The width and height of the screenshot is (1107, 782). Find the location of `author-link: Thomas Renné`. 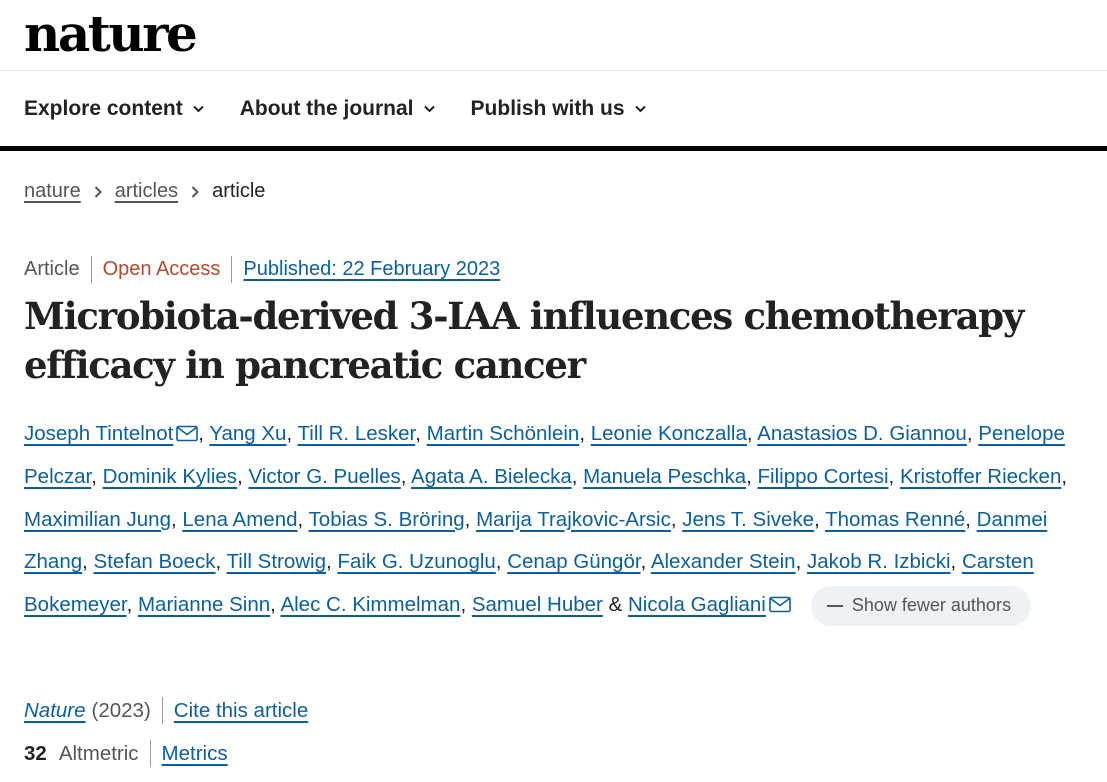

author-link: Thomas Renné is located at coordinates (895, 519).